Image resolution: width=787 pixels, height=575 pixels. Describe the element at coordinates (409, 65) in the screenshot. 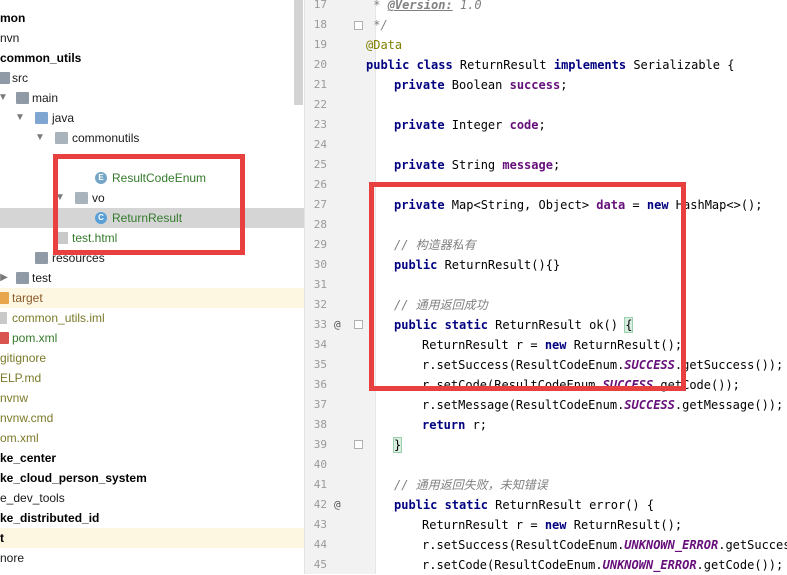

I see `code-token: public class` at that location.